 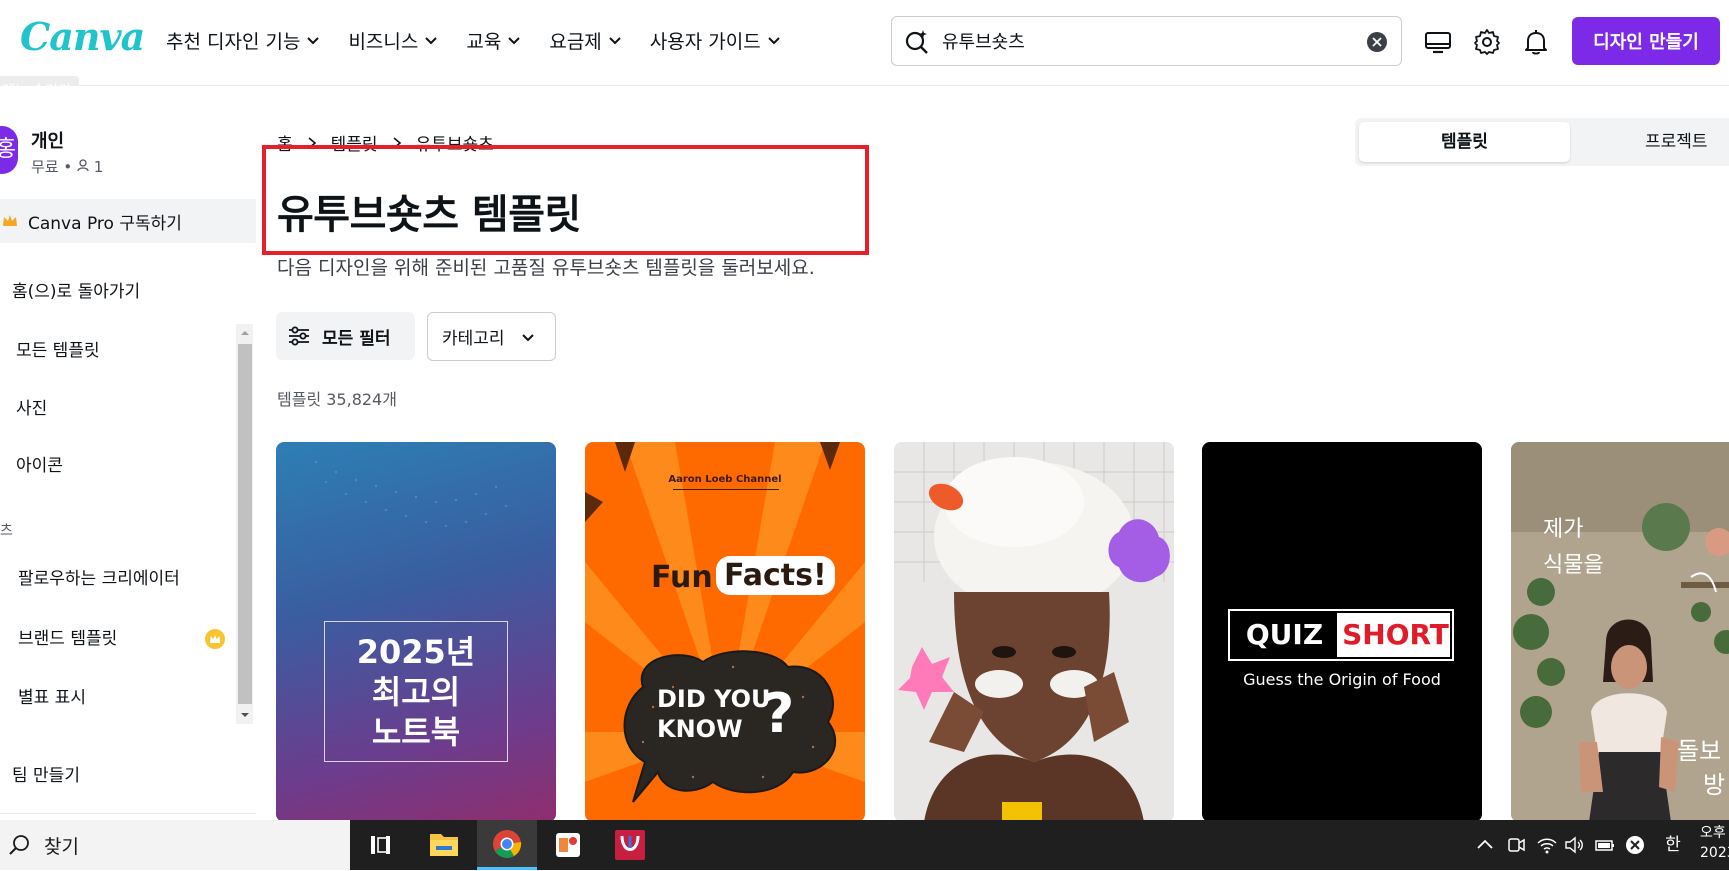 What do you see at coordinates (416, 631) in the screenshot?
I see `template-card: 2025년 최고의 노트북` at bounding box center [416, 631].